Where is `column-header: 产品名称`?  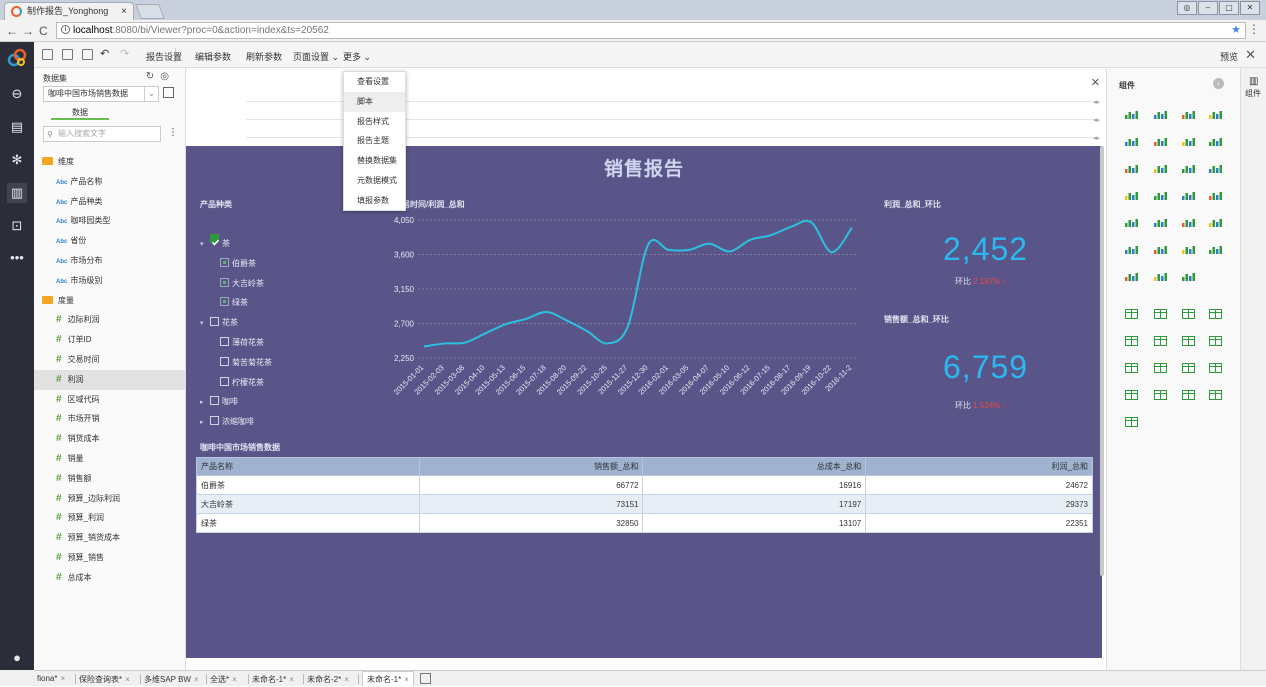
column-header: 产品名称 is located at coordinates (308, 466).